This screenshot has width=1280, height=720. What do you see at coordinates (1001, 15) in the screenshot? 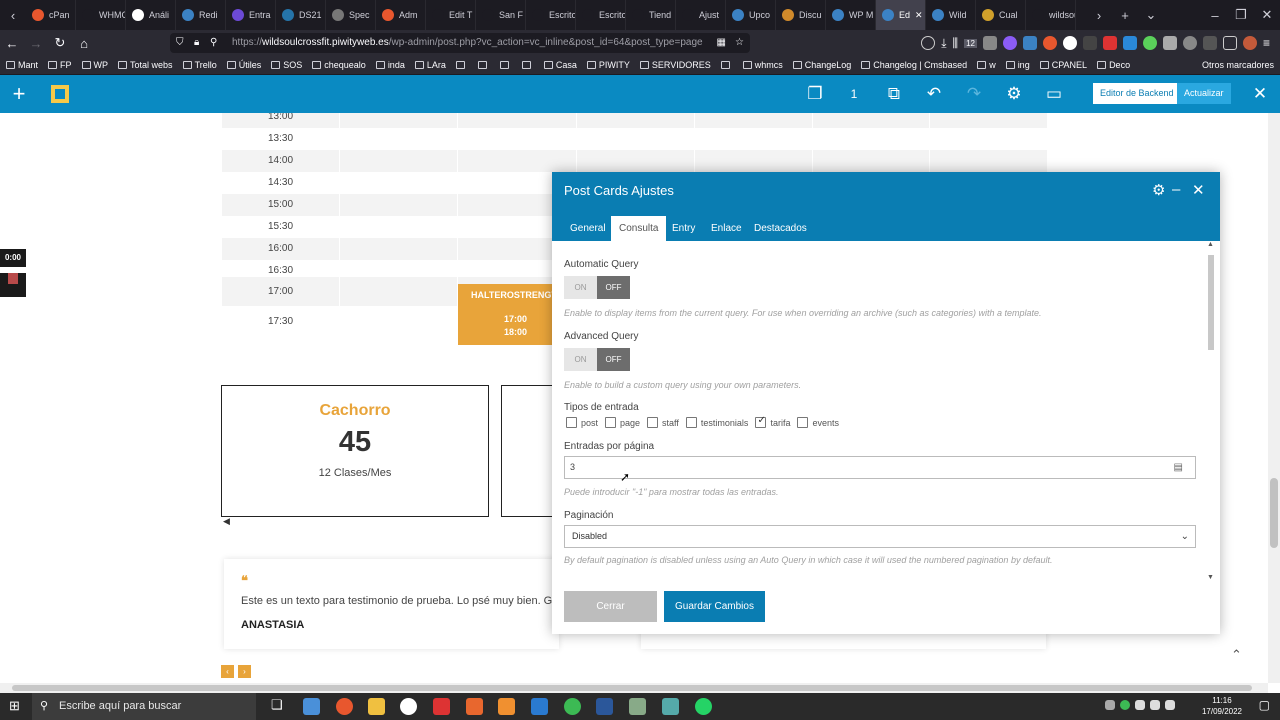
I see `browser-tab: Cual` at bounding box center [1001, 15].